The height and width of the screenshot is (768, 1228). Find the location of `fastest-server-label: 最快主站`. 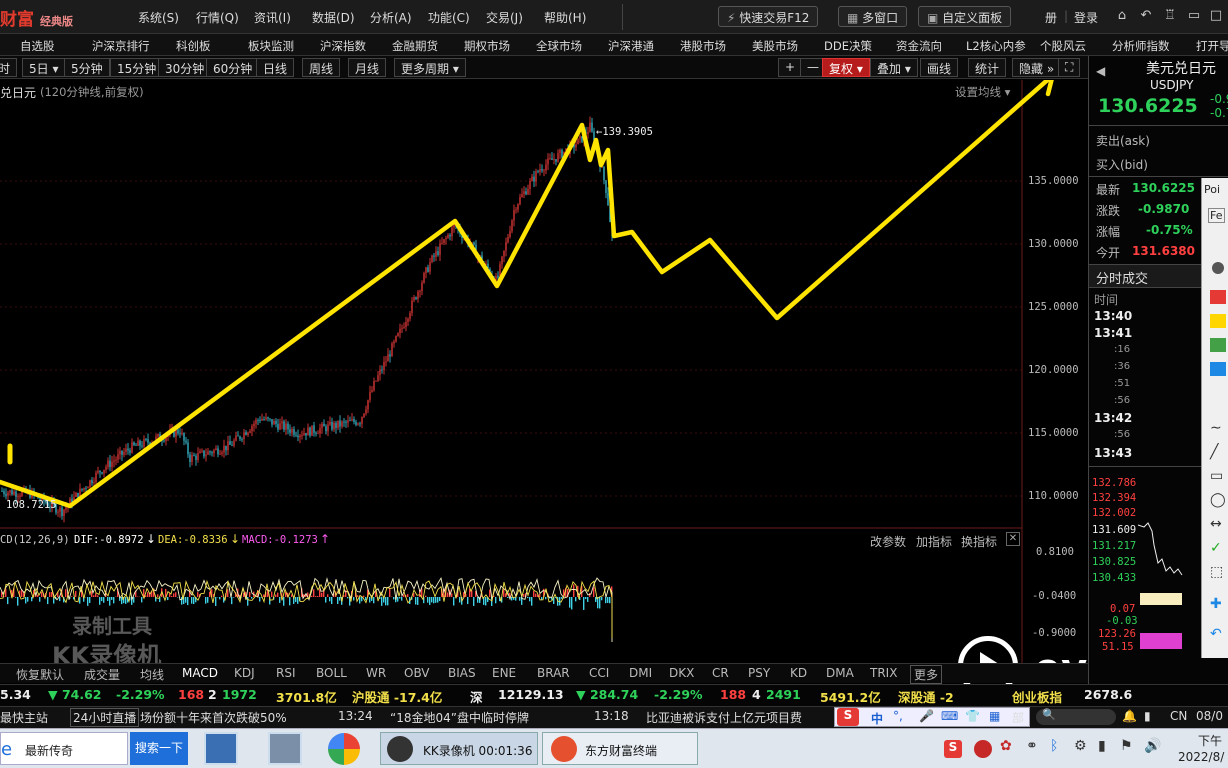

fastest-server-label: 最快主站 is located at coordinates (24, 717).